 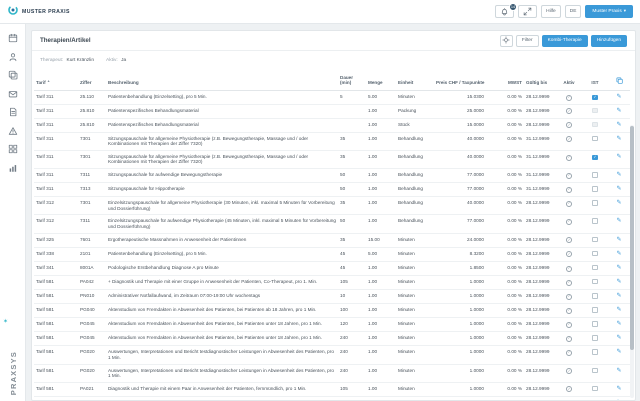 What do you see at coordinates (609, 11) in the screenshot?
I see `praxis-menu-button: Muster Praxis ▾` at bounding box center [609, 11].